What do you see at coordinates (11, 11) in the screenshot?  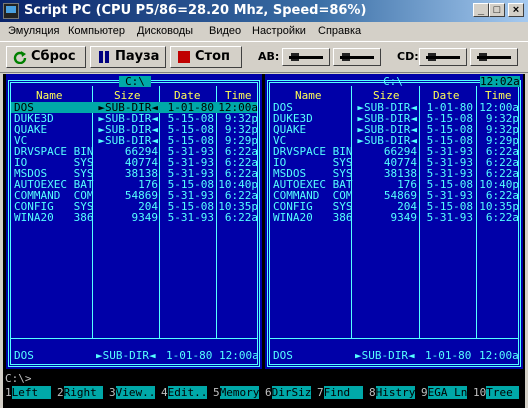 I see `app-icon` at bounding box center [11, 11].